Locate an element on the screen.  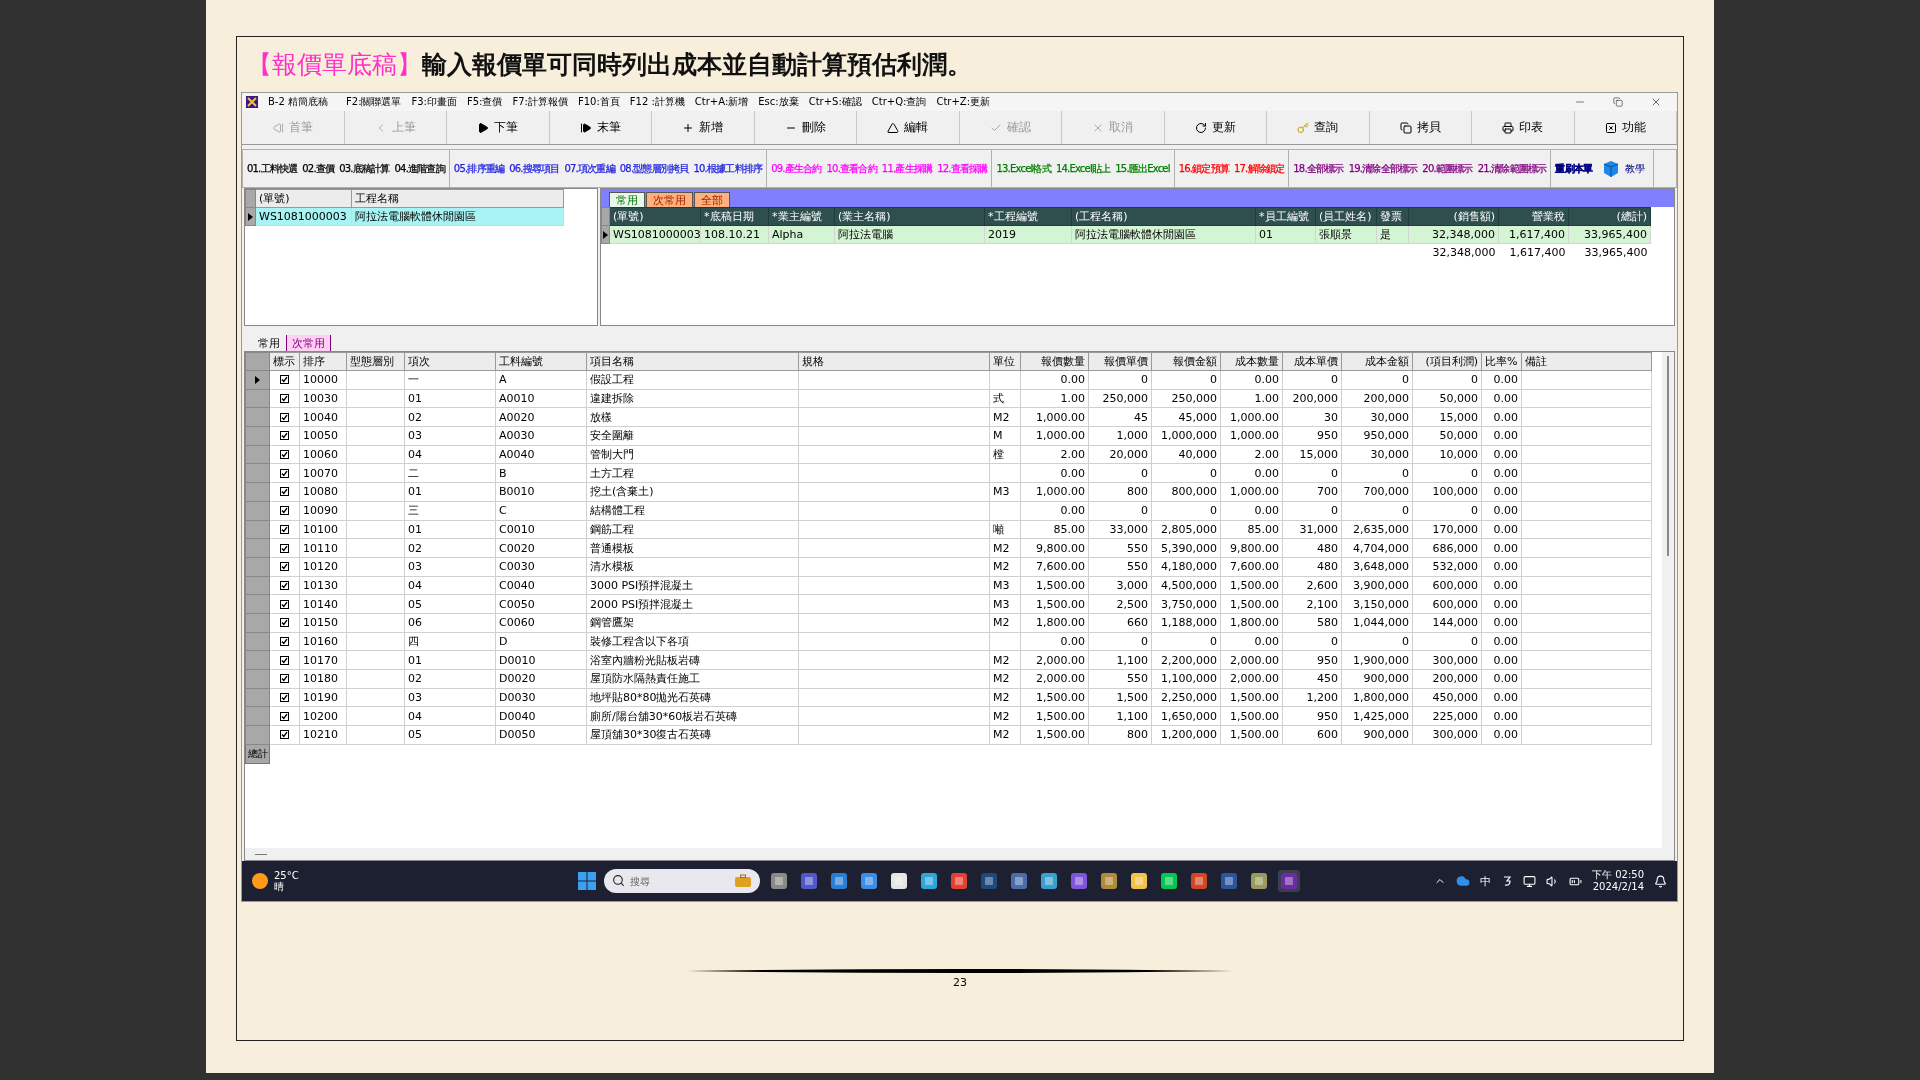
table-cell: 10110 is located at coordinates (323, 548).